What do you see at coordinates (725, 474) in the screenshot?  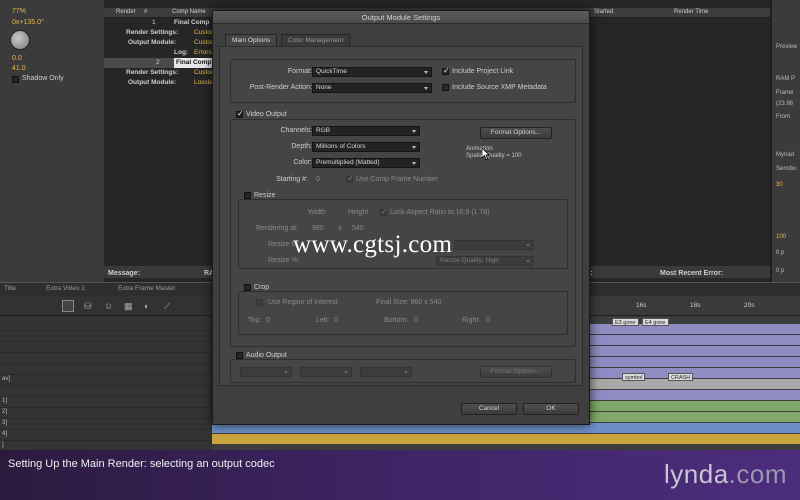 I see `lynda-logo: lynda.com` at bounding box center [725, 474].